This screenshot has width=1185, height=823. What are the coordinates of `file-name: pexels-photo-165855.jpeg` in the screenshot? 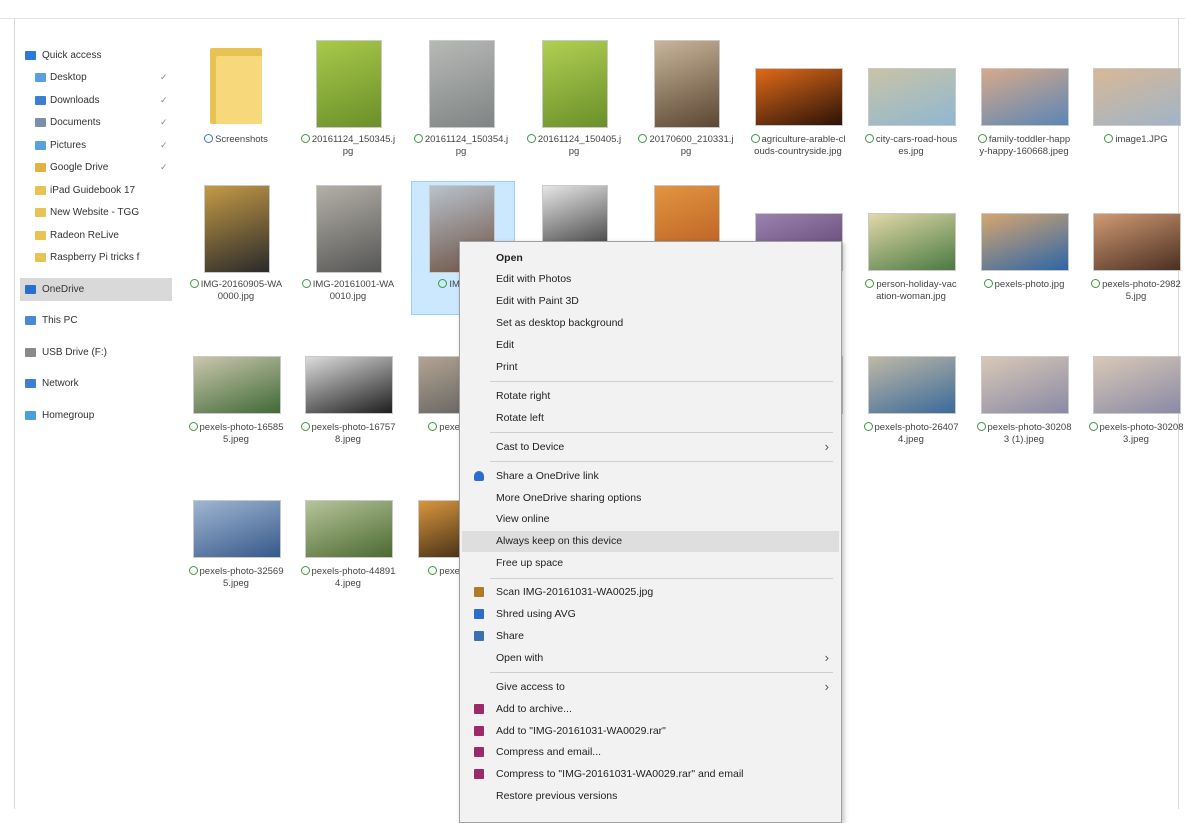 It's located at (236, 434).